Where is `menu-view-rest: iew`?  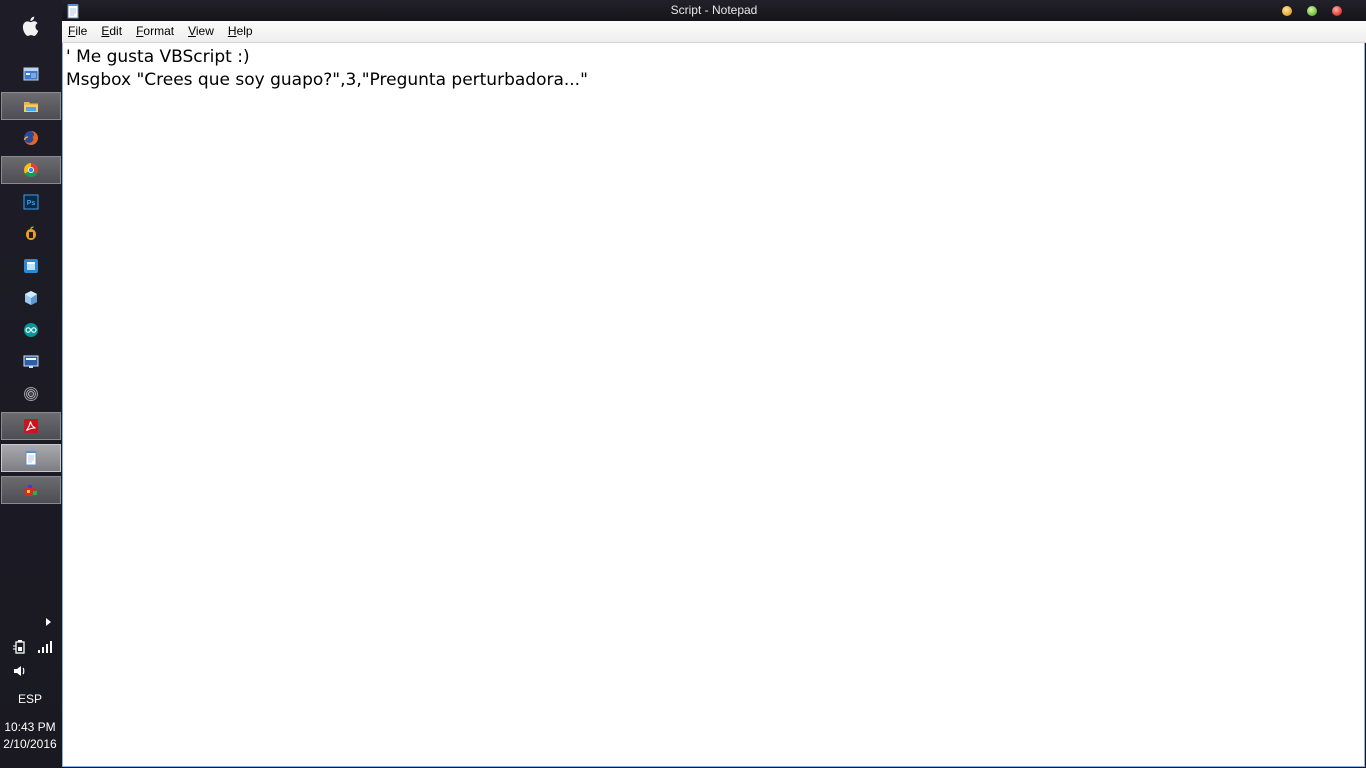 menu-view-rest: iew is located at coordinates (204, 31).